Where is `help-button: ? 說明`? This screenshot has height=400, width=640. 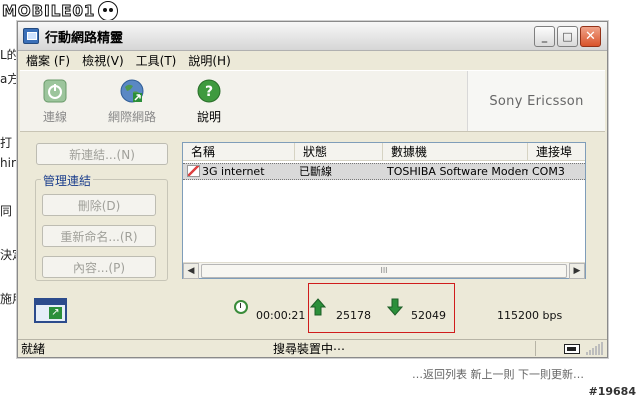
help-button: ? 說明 is located at coordinates (209, 98).